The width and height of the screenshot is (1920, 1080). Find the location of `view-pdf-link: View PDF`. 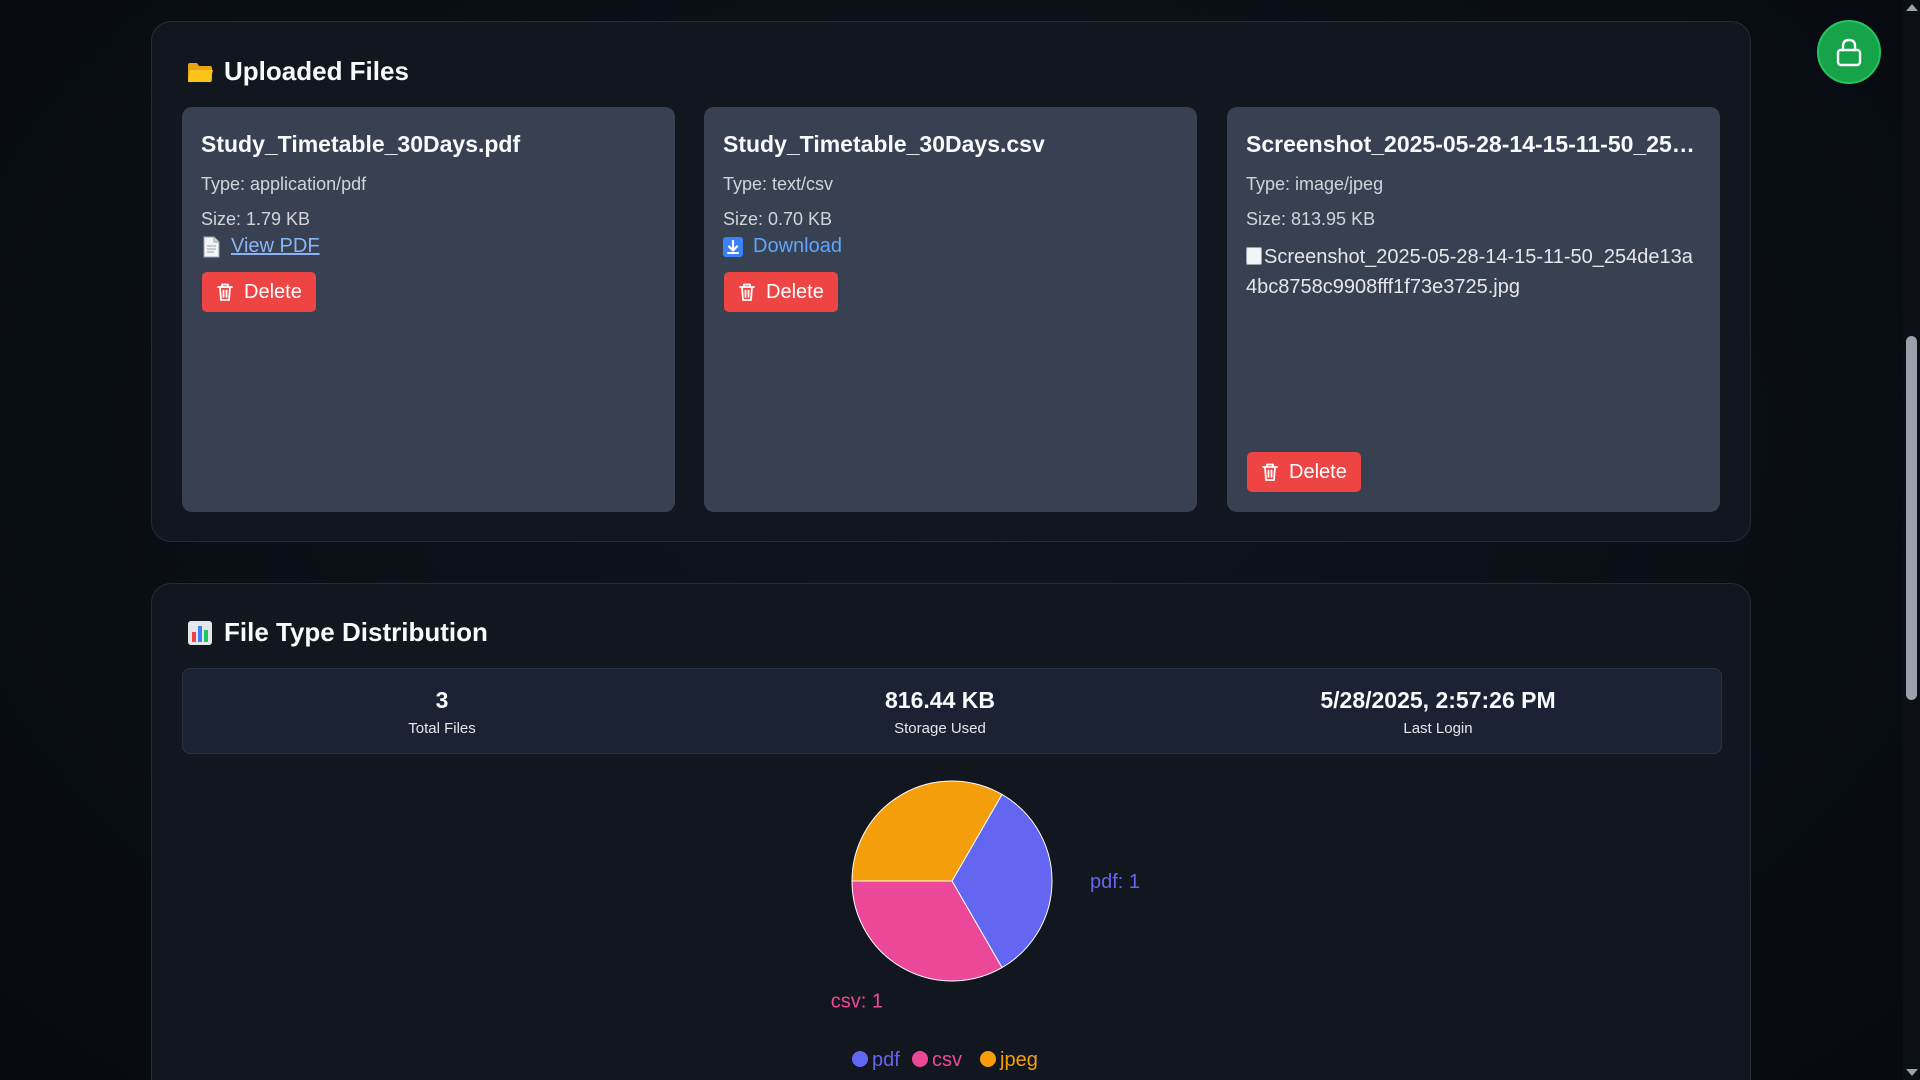

view-pdf-link: View PDF is located at coordinates (260, 246).